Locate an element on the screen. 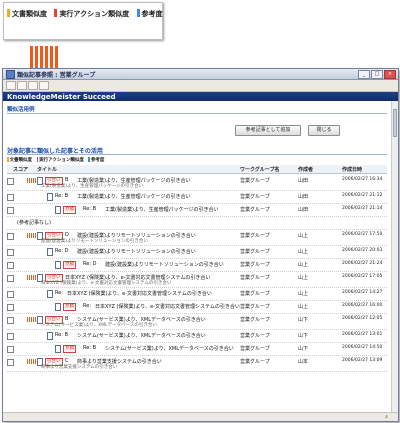 This screenshot has width=400, height=423. row-author: 山本 is located at coordinates (303, 362).